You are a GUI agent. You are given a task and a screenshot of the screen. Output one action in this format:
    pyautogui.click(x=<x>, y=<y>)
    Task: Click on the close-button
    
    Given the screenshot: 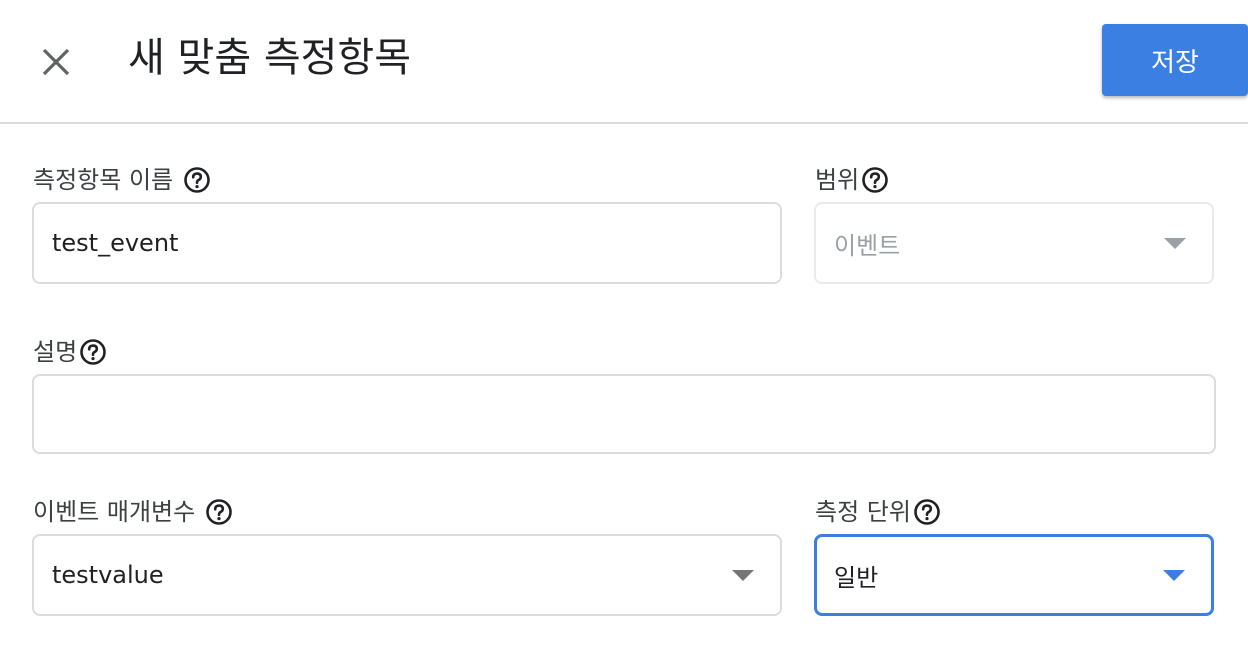 What is the action you would take?
    pyautogui.click(x=56, y=62)
    